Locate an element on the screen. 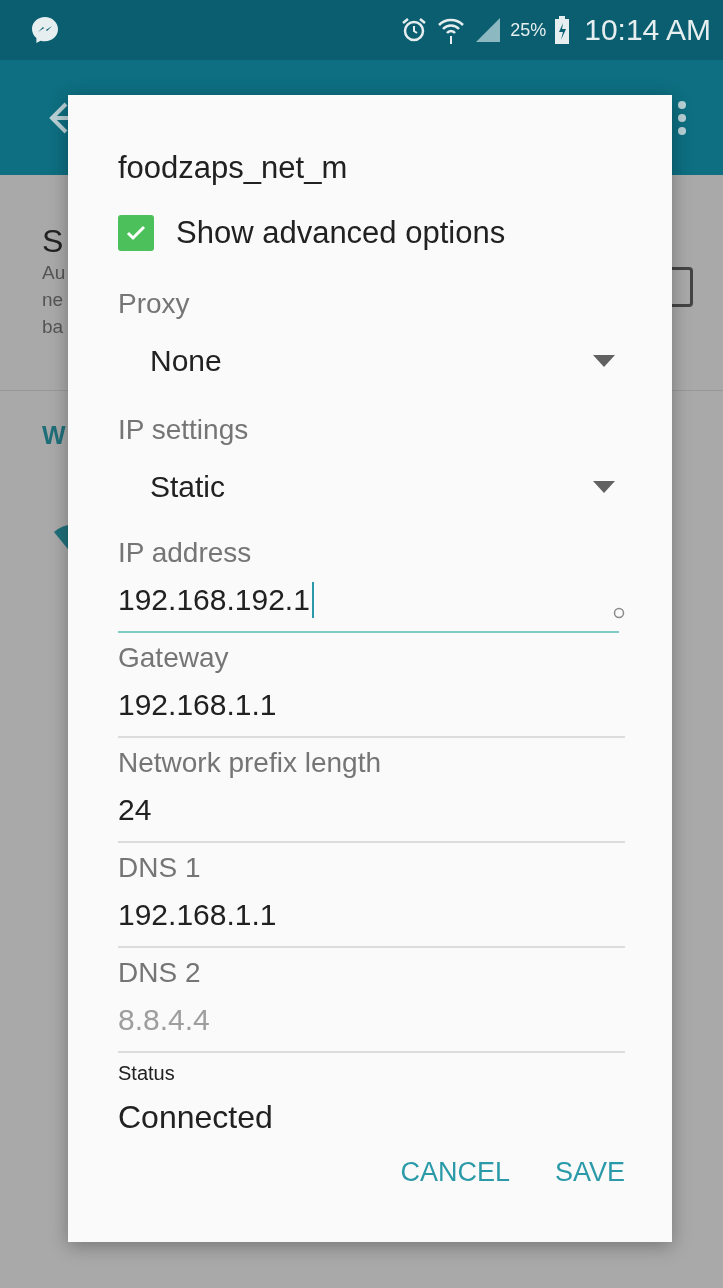 Image resolution: width=723 pixels, height=1288 pixels. field-label: Proxy is located at coordinates (154, 304).